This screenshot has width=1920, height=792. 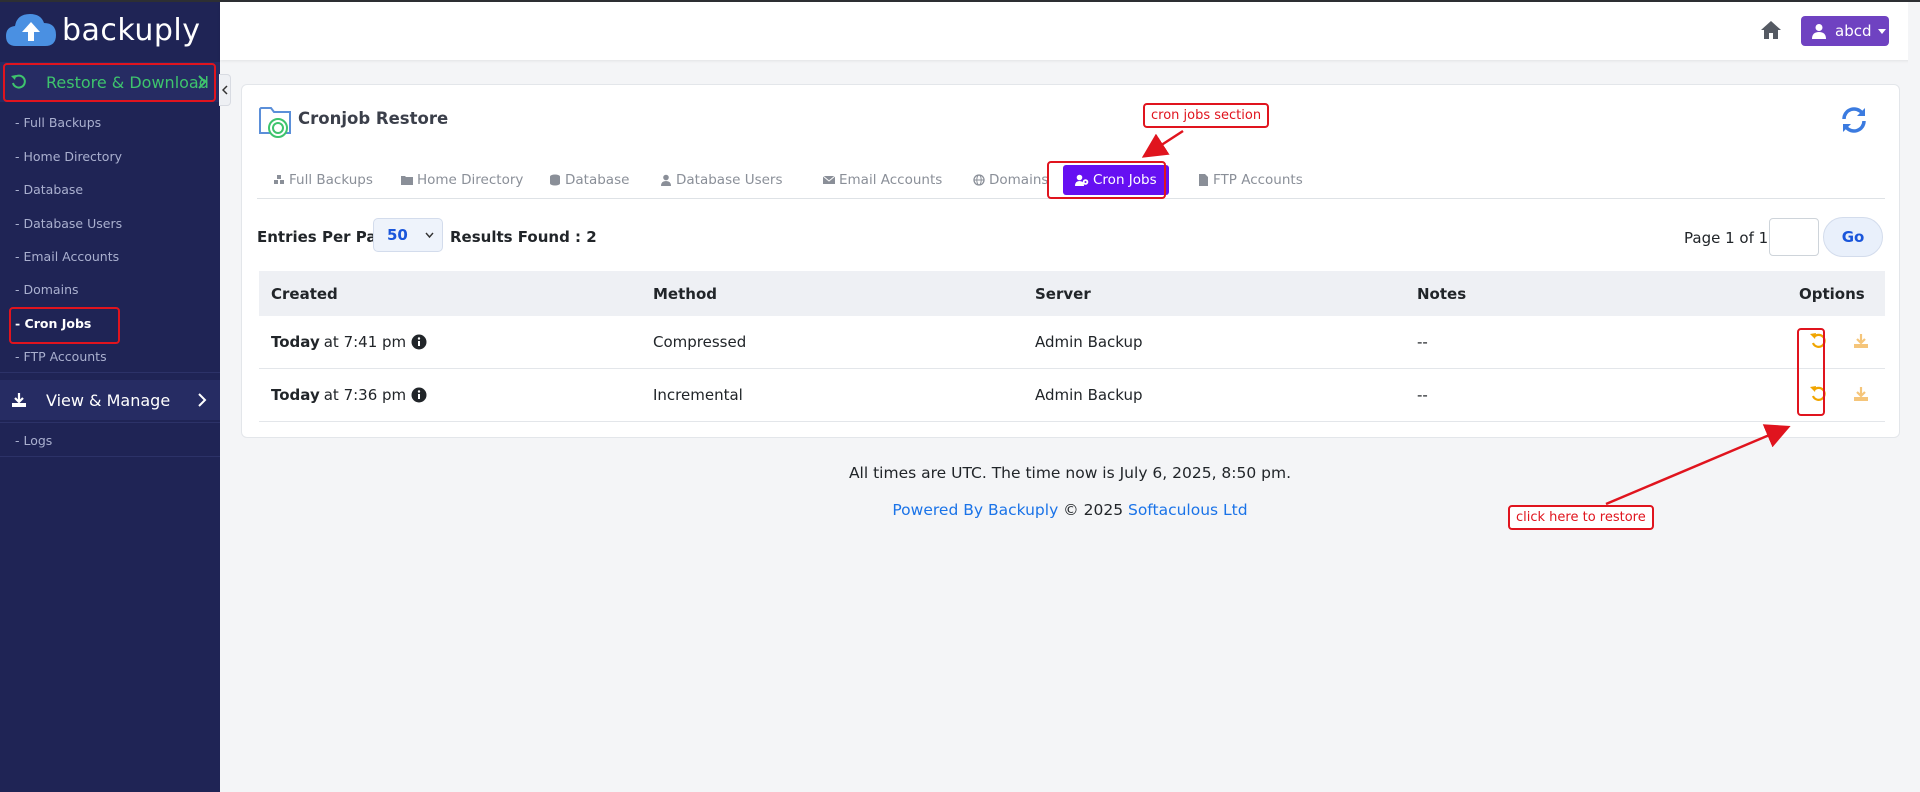 What do you see at coordinates (1832, 294) in the screenshot?
I see `col-options: Options` at bounding box center [1832, 294].